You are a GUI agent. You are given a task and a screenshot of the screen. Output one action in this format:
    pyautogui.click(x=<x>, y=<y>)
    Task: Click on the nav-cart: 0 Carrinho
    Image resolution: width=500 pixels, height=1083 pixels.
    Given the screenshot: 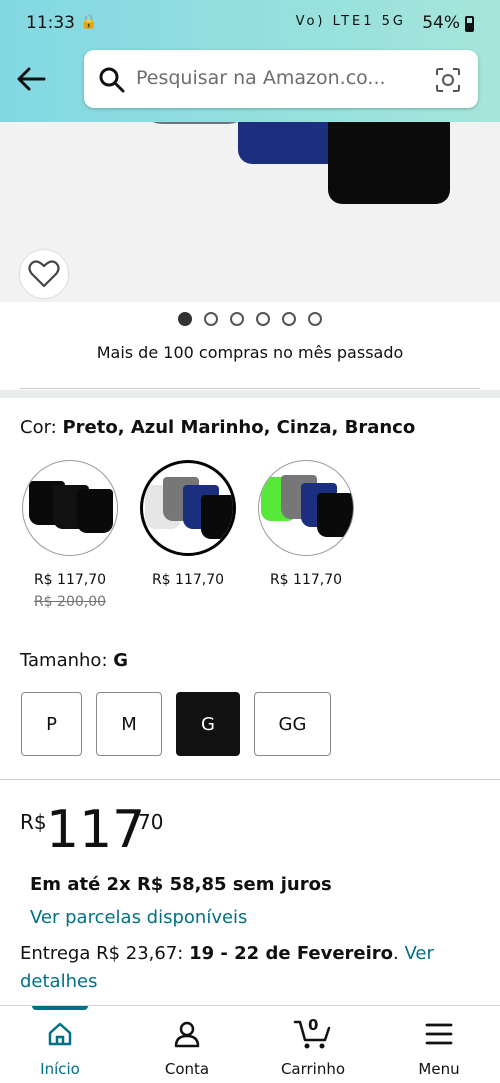 What is the action you would take?
    pyautogui.click(x=313, y=1047)
    